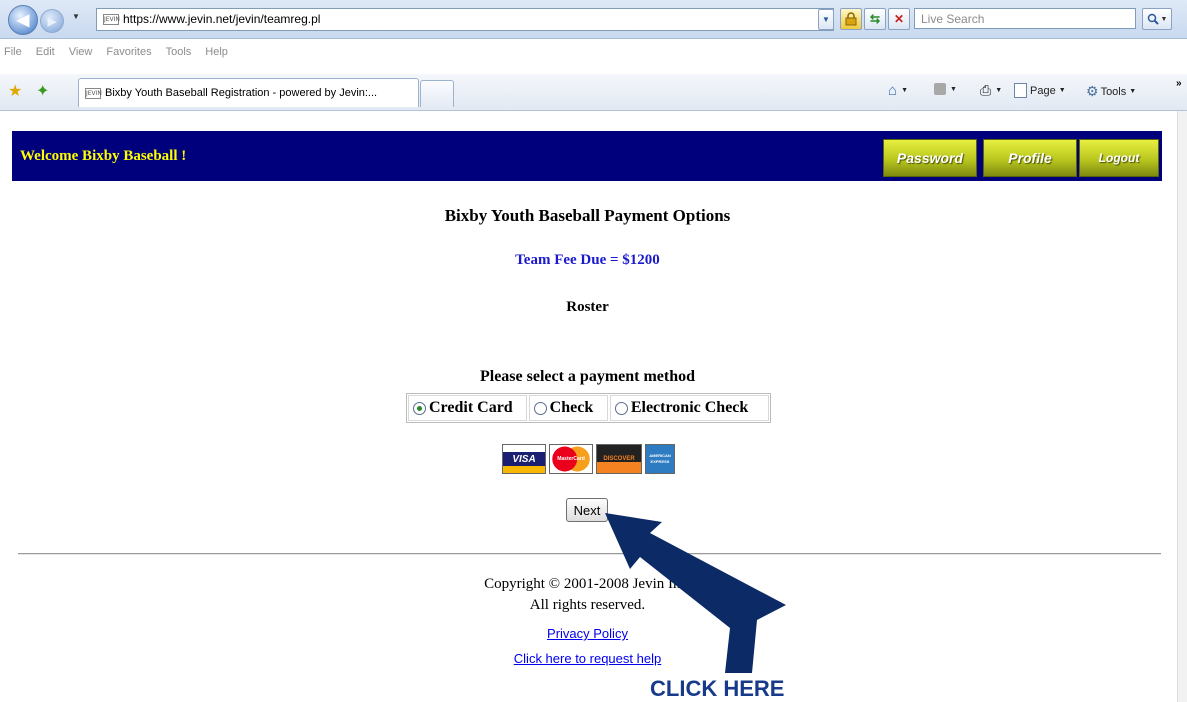  I want to click on click-here-arrow-icon, so click(695, 593).